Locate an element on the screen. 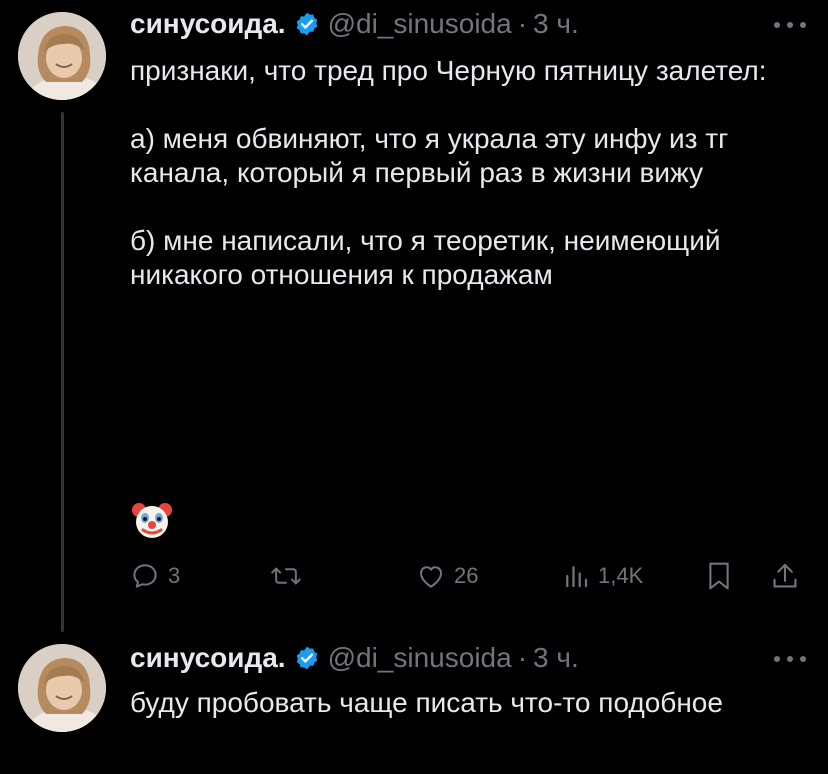 The width and height of the screenshot is (828, 774). like-count: 26 is located at coordinates (466, 575).